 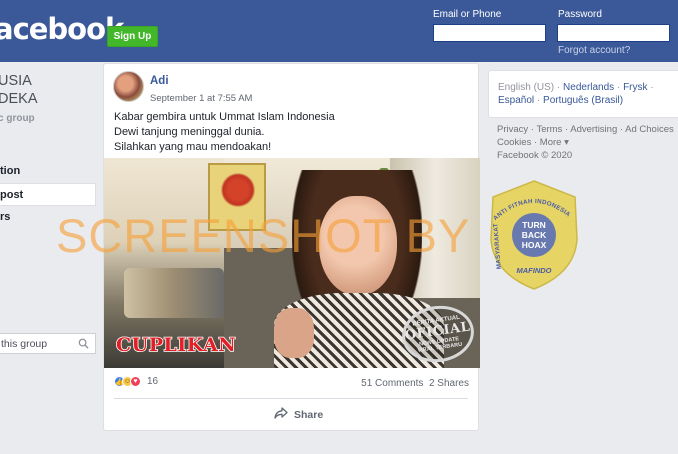 What do you see at coordinates (48, 194) in the screenshot?
I see `group-nav-item-active: post` at bounding box center [48, 194].